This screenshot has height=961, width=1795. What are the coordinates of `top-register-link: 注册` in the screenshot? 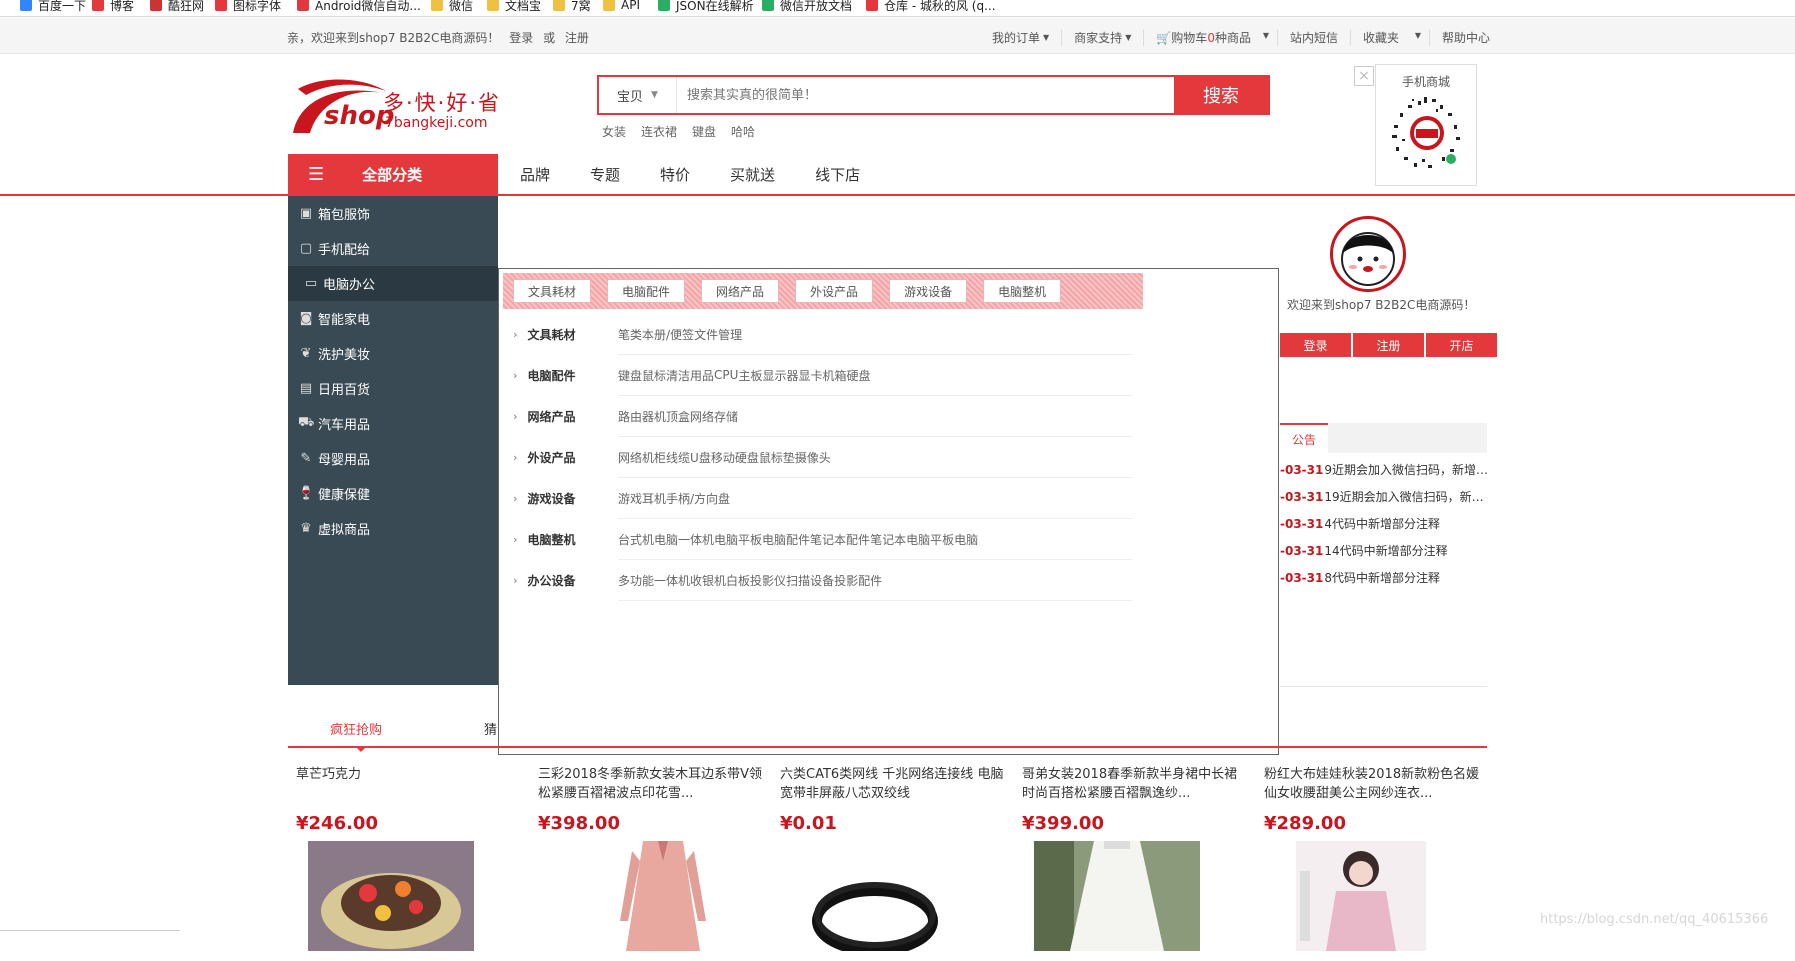 It's located at (577, 38).